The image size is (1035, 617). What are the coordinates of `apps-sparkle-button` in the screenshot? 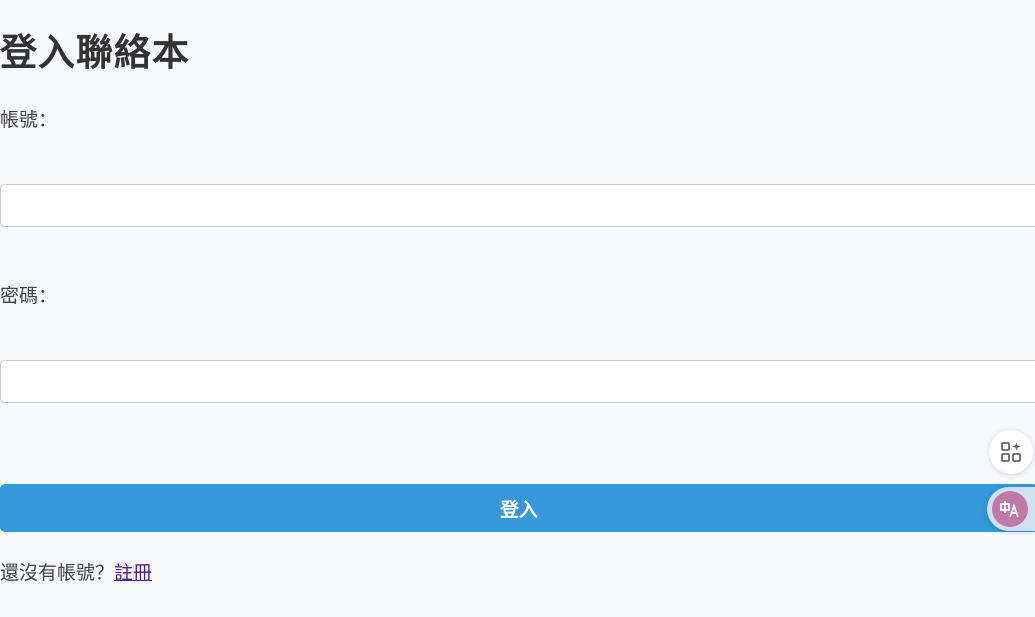 It's located at (1011, 452).